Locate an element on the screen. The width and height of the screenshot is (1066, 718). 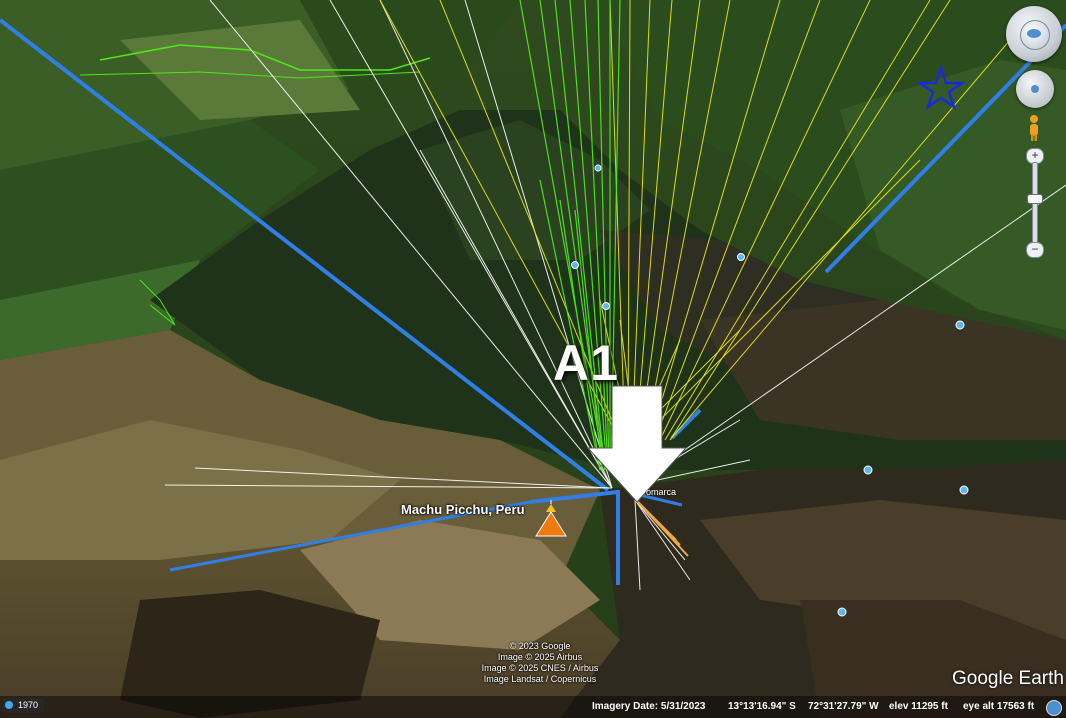
longitude-readout: 72°31'27.79" W is located at coordinates (843, 706).